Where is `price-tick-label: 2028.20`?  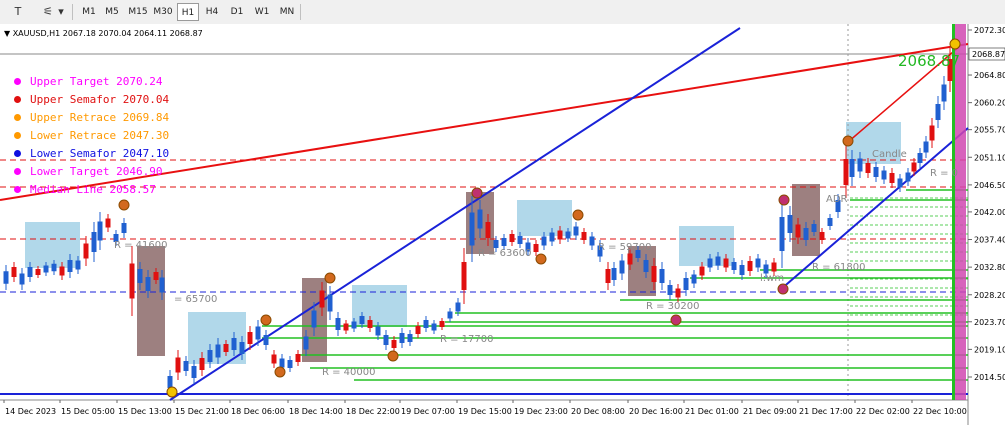 price-tick-label: 2028.20 is located at coordinates (989, 295).